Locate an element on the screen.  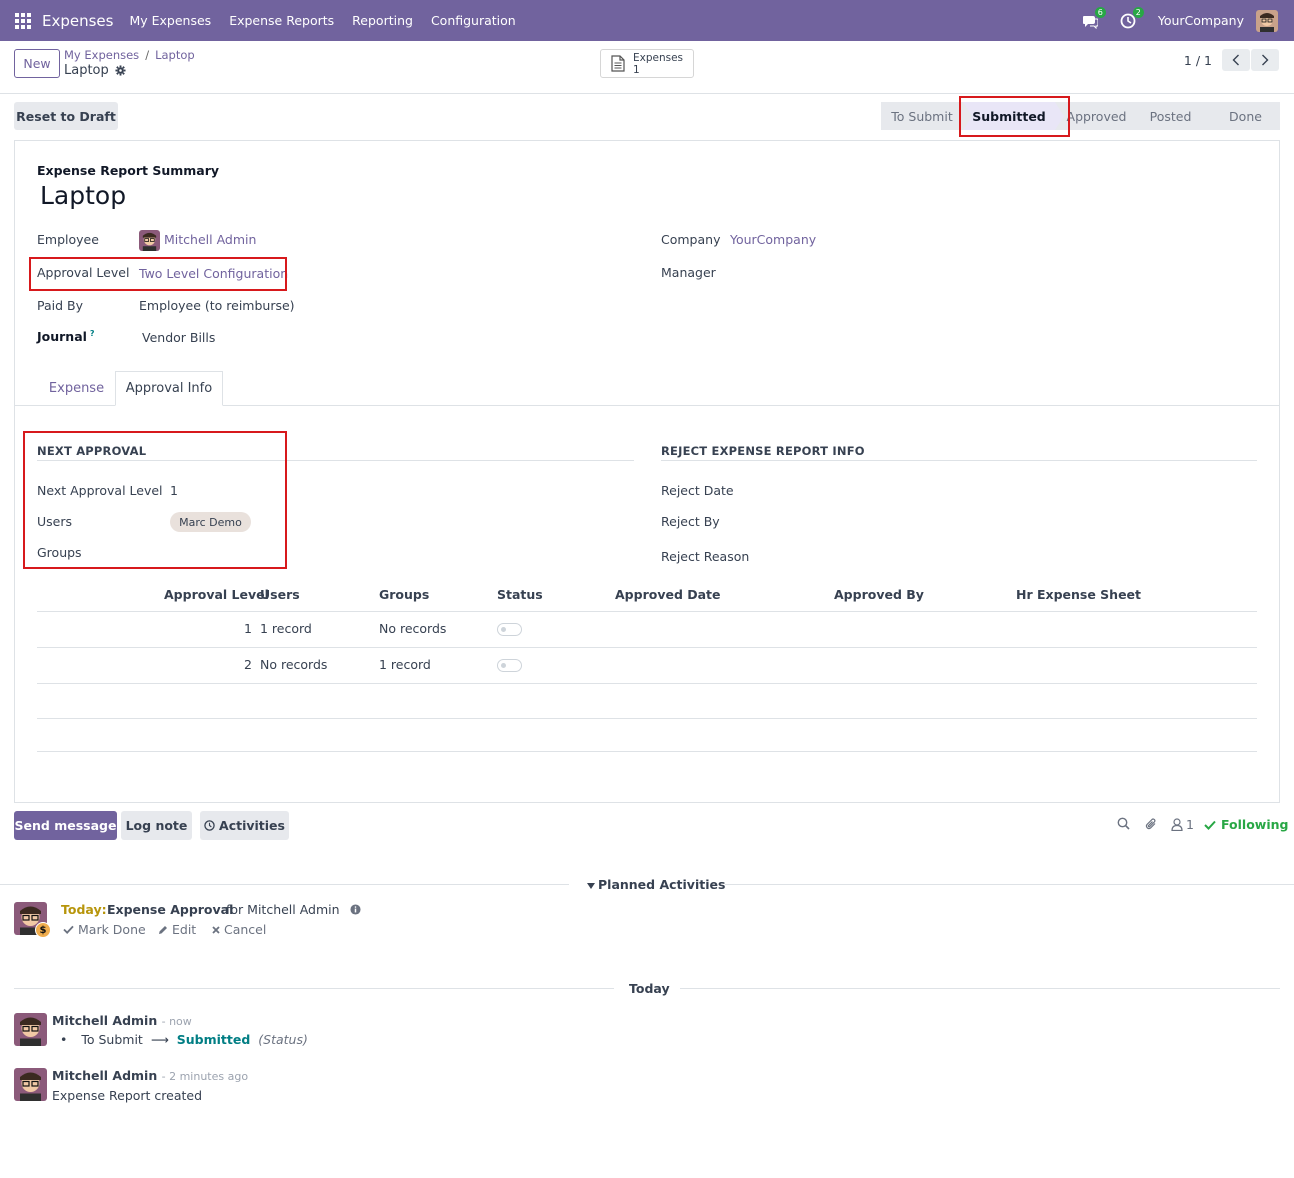
user-avatar is located at coordinates (1267, 20).